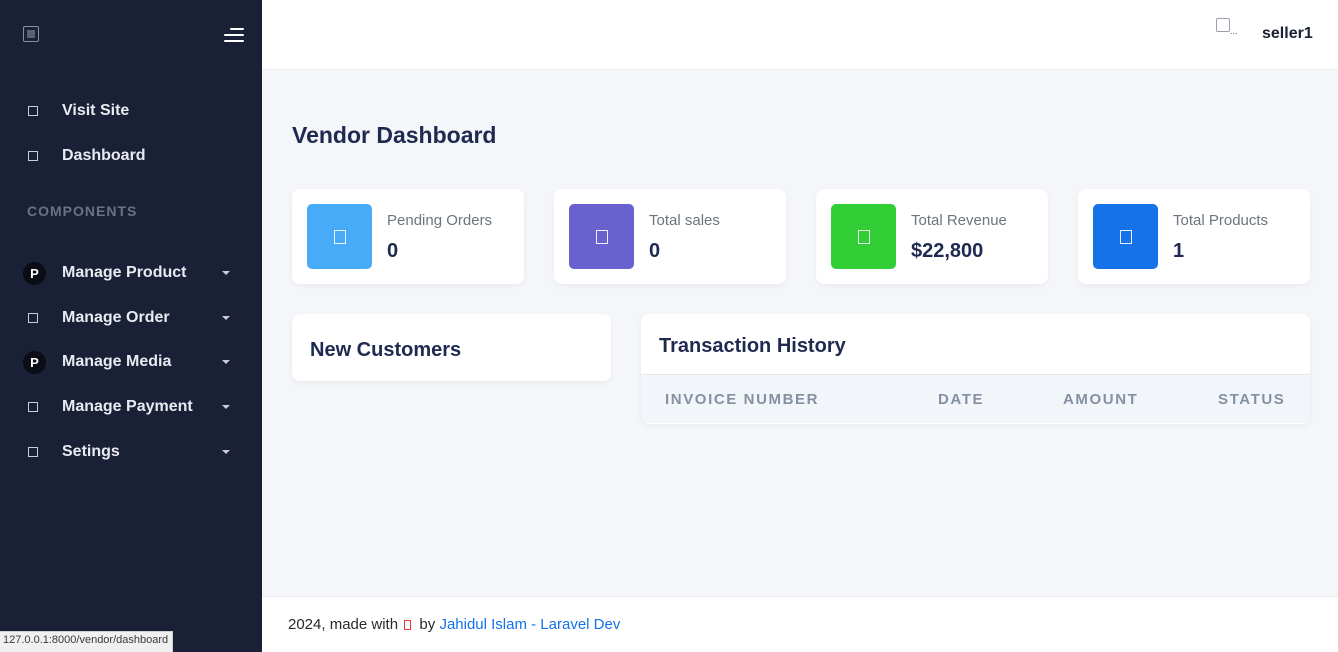  What do you see at coordinates (31, 34) in the screenshot?
I see `logo-broken-image-icon` at bounding box center [31, 34].